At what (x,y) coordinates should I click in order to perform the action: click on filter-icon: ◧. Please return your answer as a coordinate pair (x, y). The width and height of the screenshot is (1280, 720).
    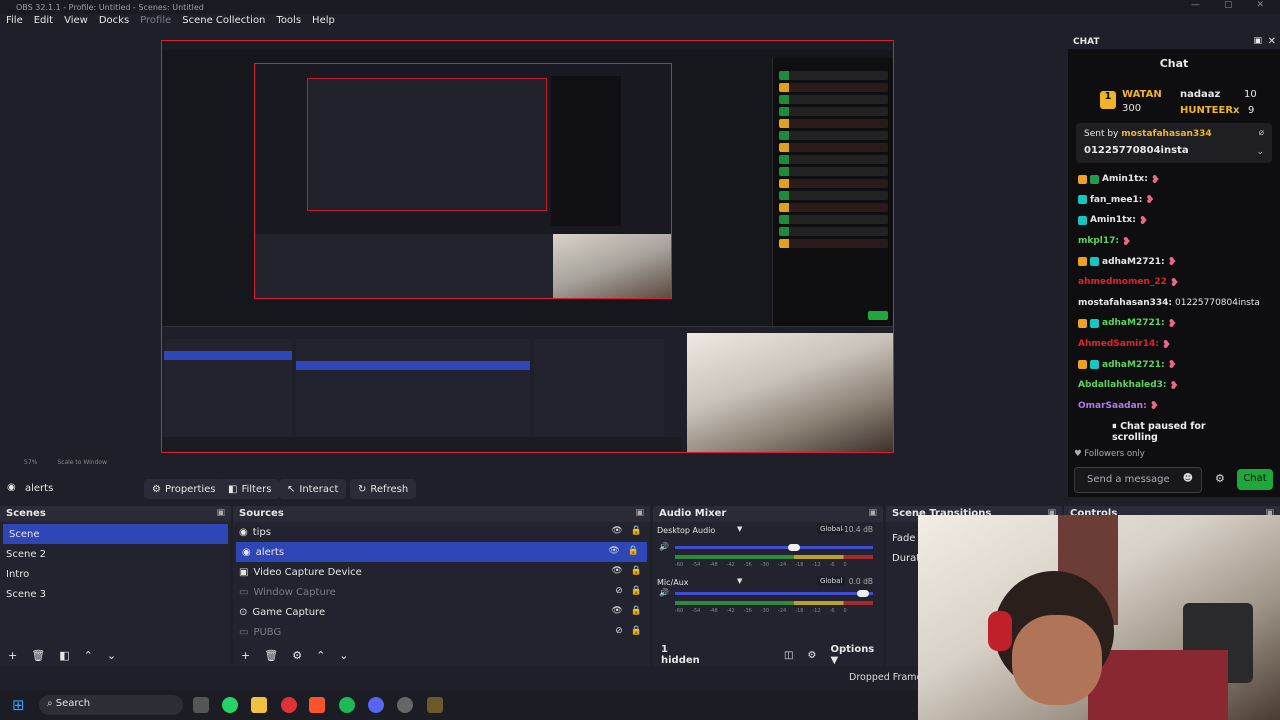
    Looking at the image, I should click on (64, 655).